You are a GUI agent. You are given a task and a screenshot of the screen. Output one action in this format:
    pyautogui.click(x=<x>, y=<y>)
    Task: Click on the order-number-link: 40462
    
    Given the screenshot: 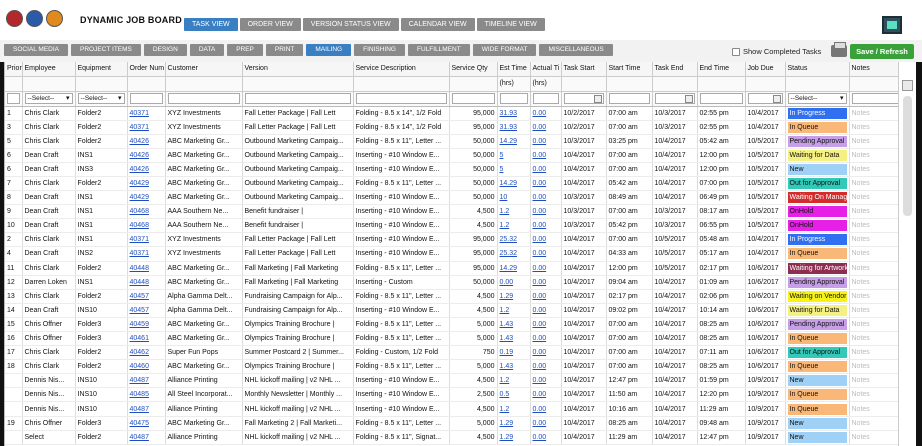 What is the action you would take?
    pyautogui.click(x=146, y=353)
    